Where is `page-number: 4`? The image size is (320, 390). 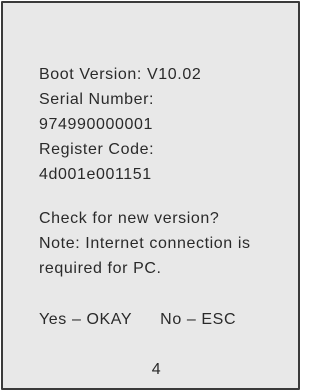
page-number: 4 is located at coordinates (156, 369).